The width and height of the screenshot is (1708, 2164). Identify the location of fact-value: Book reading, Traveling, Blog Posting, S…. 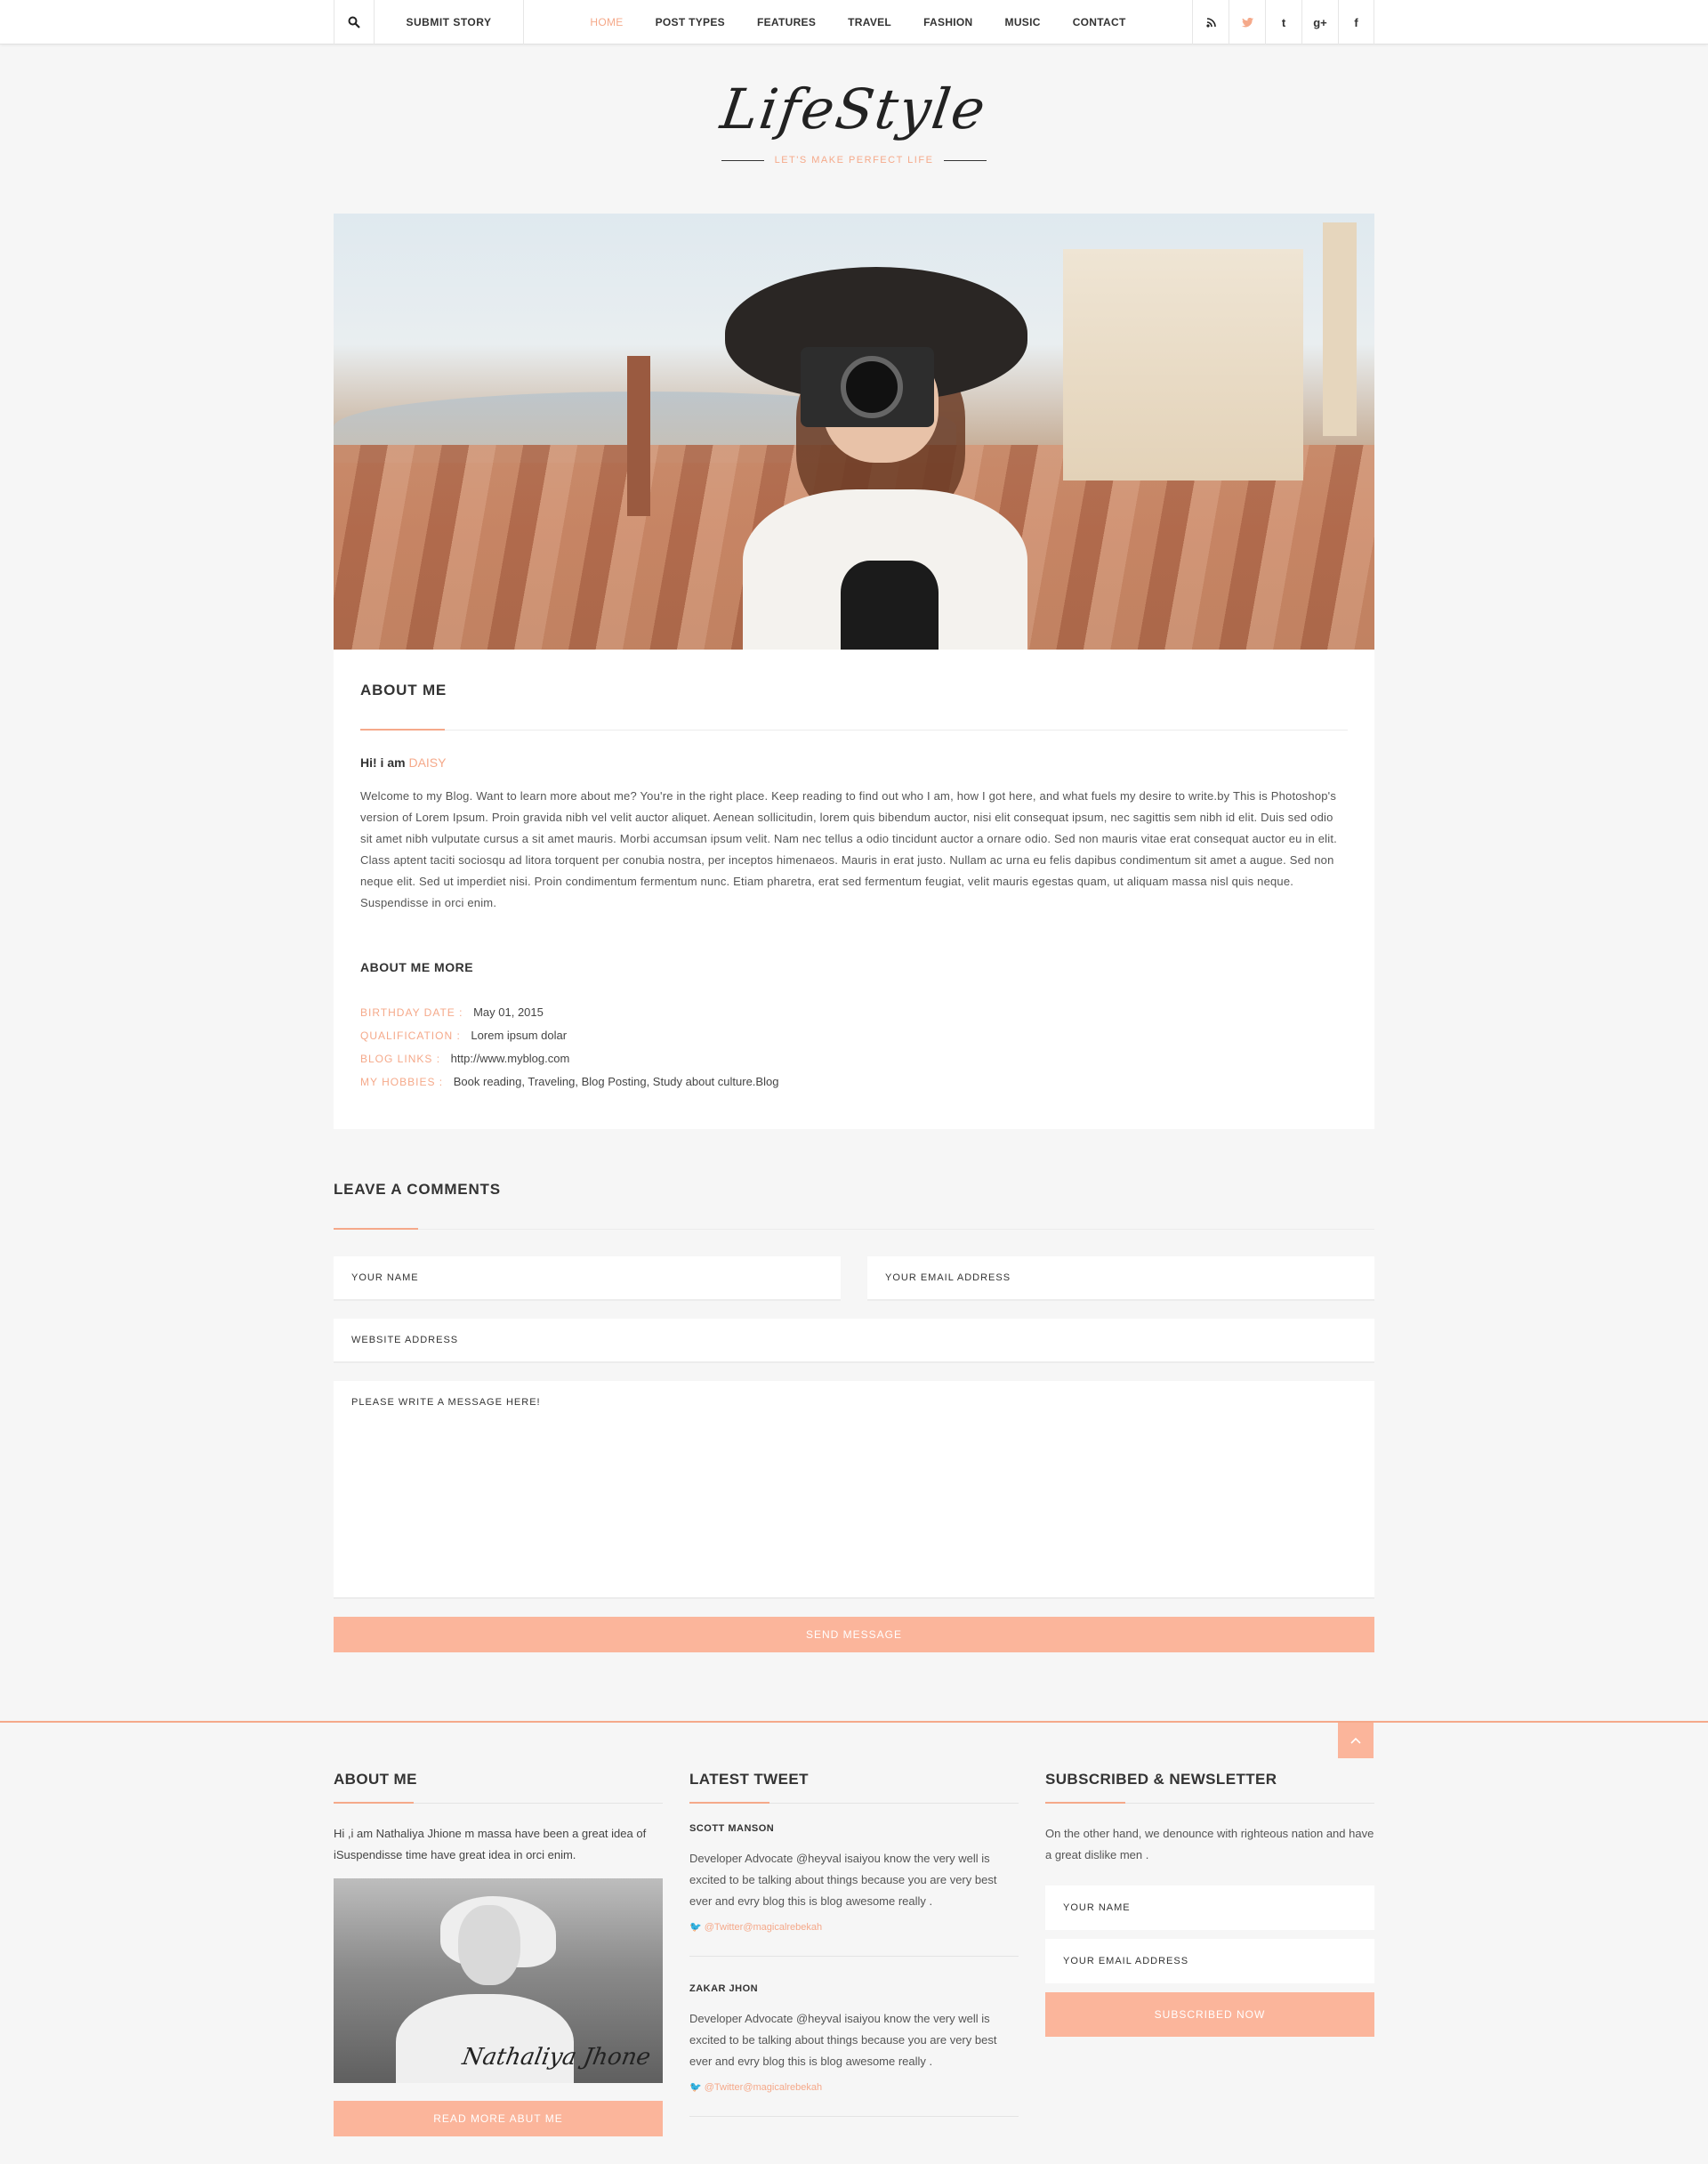
(616, 1081).